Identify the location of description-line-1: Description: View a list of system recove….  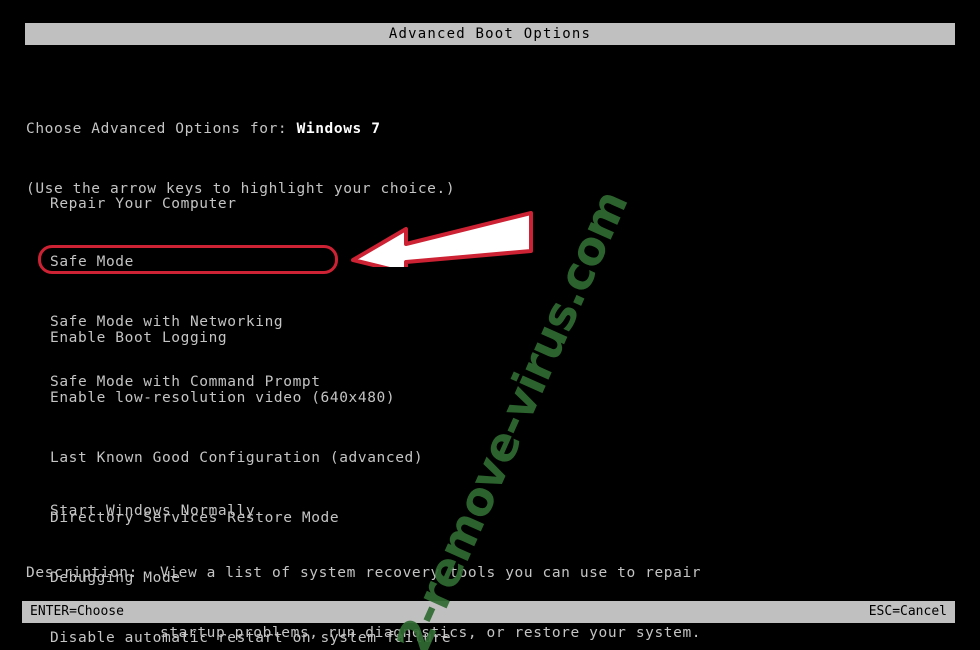
(363, 573).